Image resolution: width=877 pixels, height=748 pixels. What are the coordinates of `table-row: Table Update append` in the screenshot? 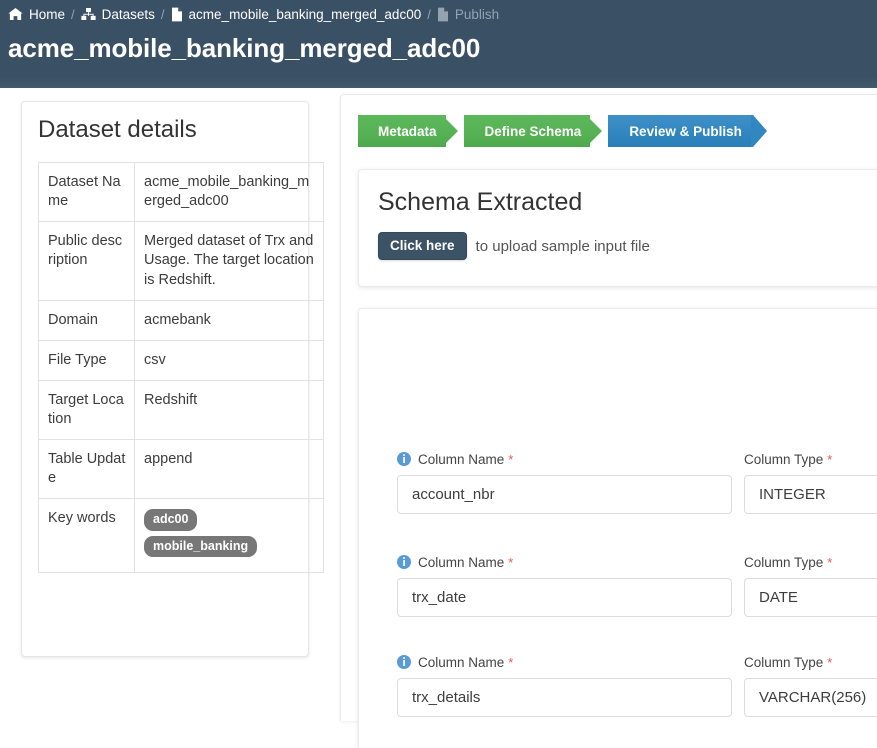 It's located at (181, 469).